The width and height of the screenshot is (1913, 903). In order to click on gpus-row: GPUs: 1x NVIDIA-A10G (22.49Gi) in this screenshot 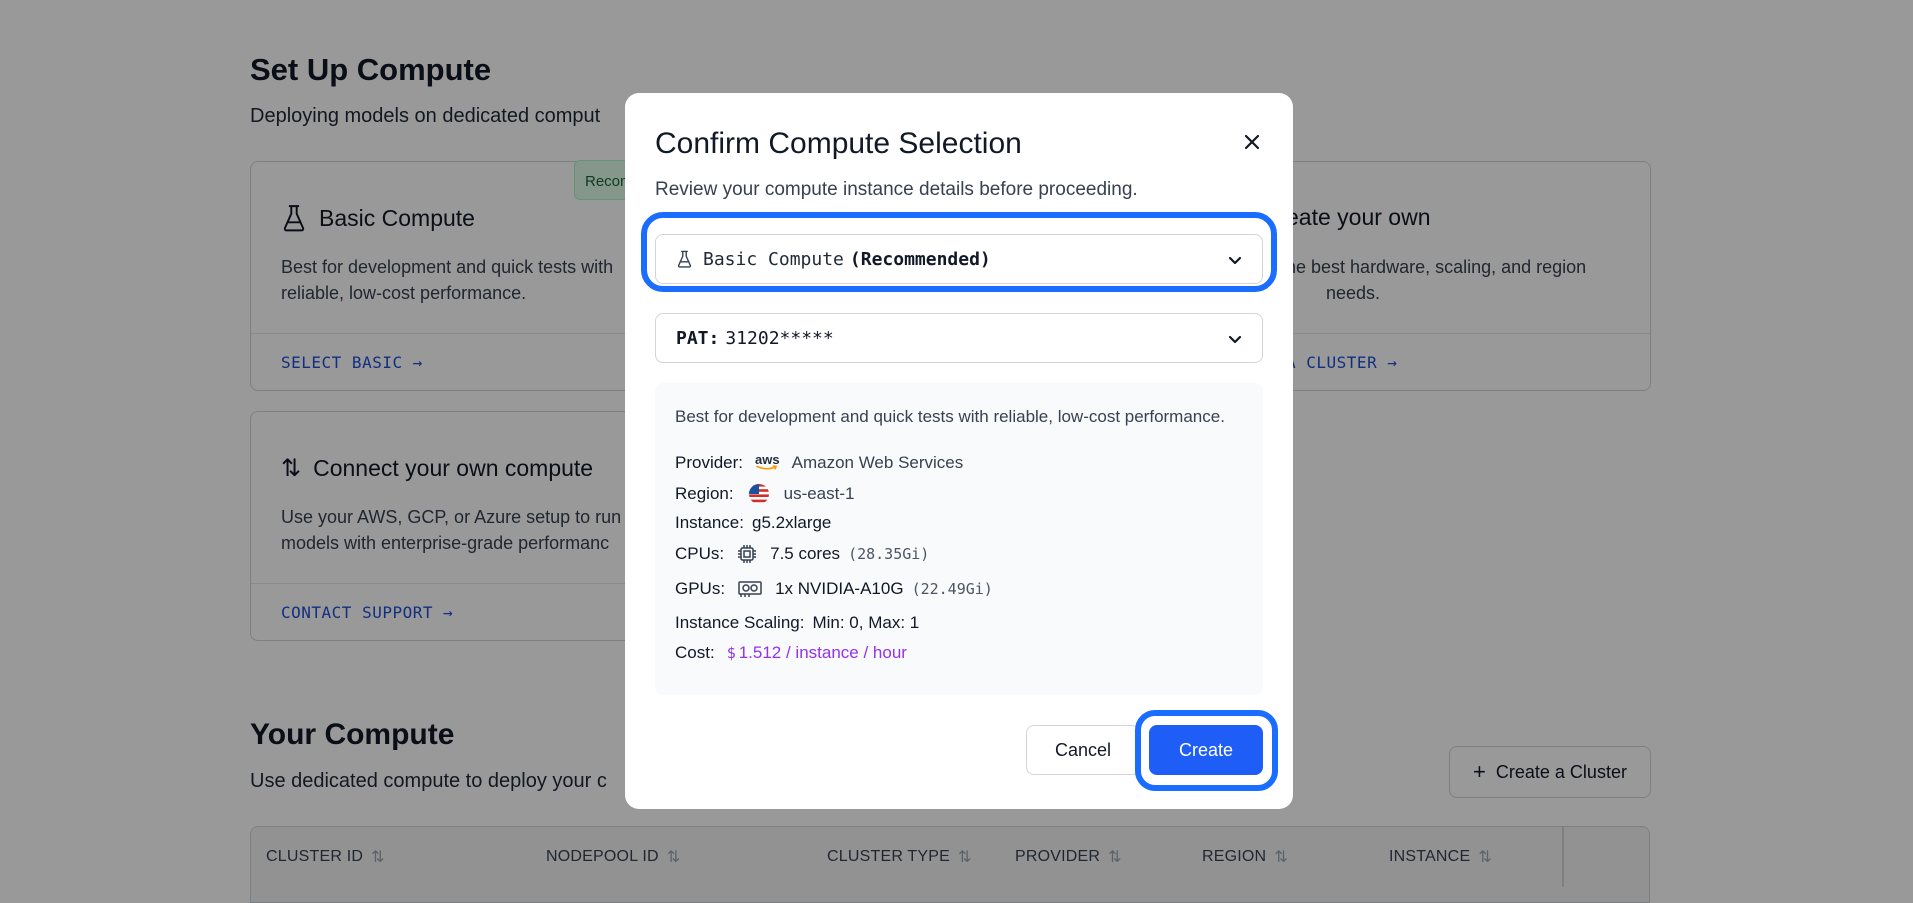, I will do `click(834, 589)`.